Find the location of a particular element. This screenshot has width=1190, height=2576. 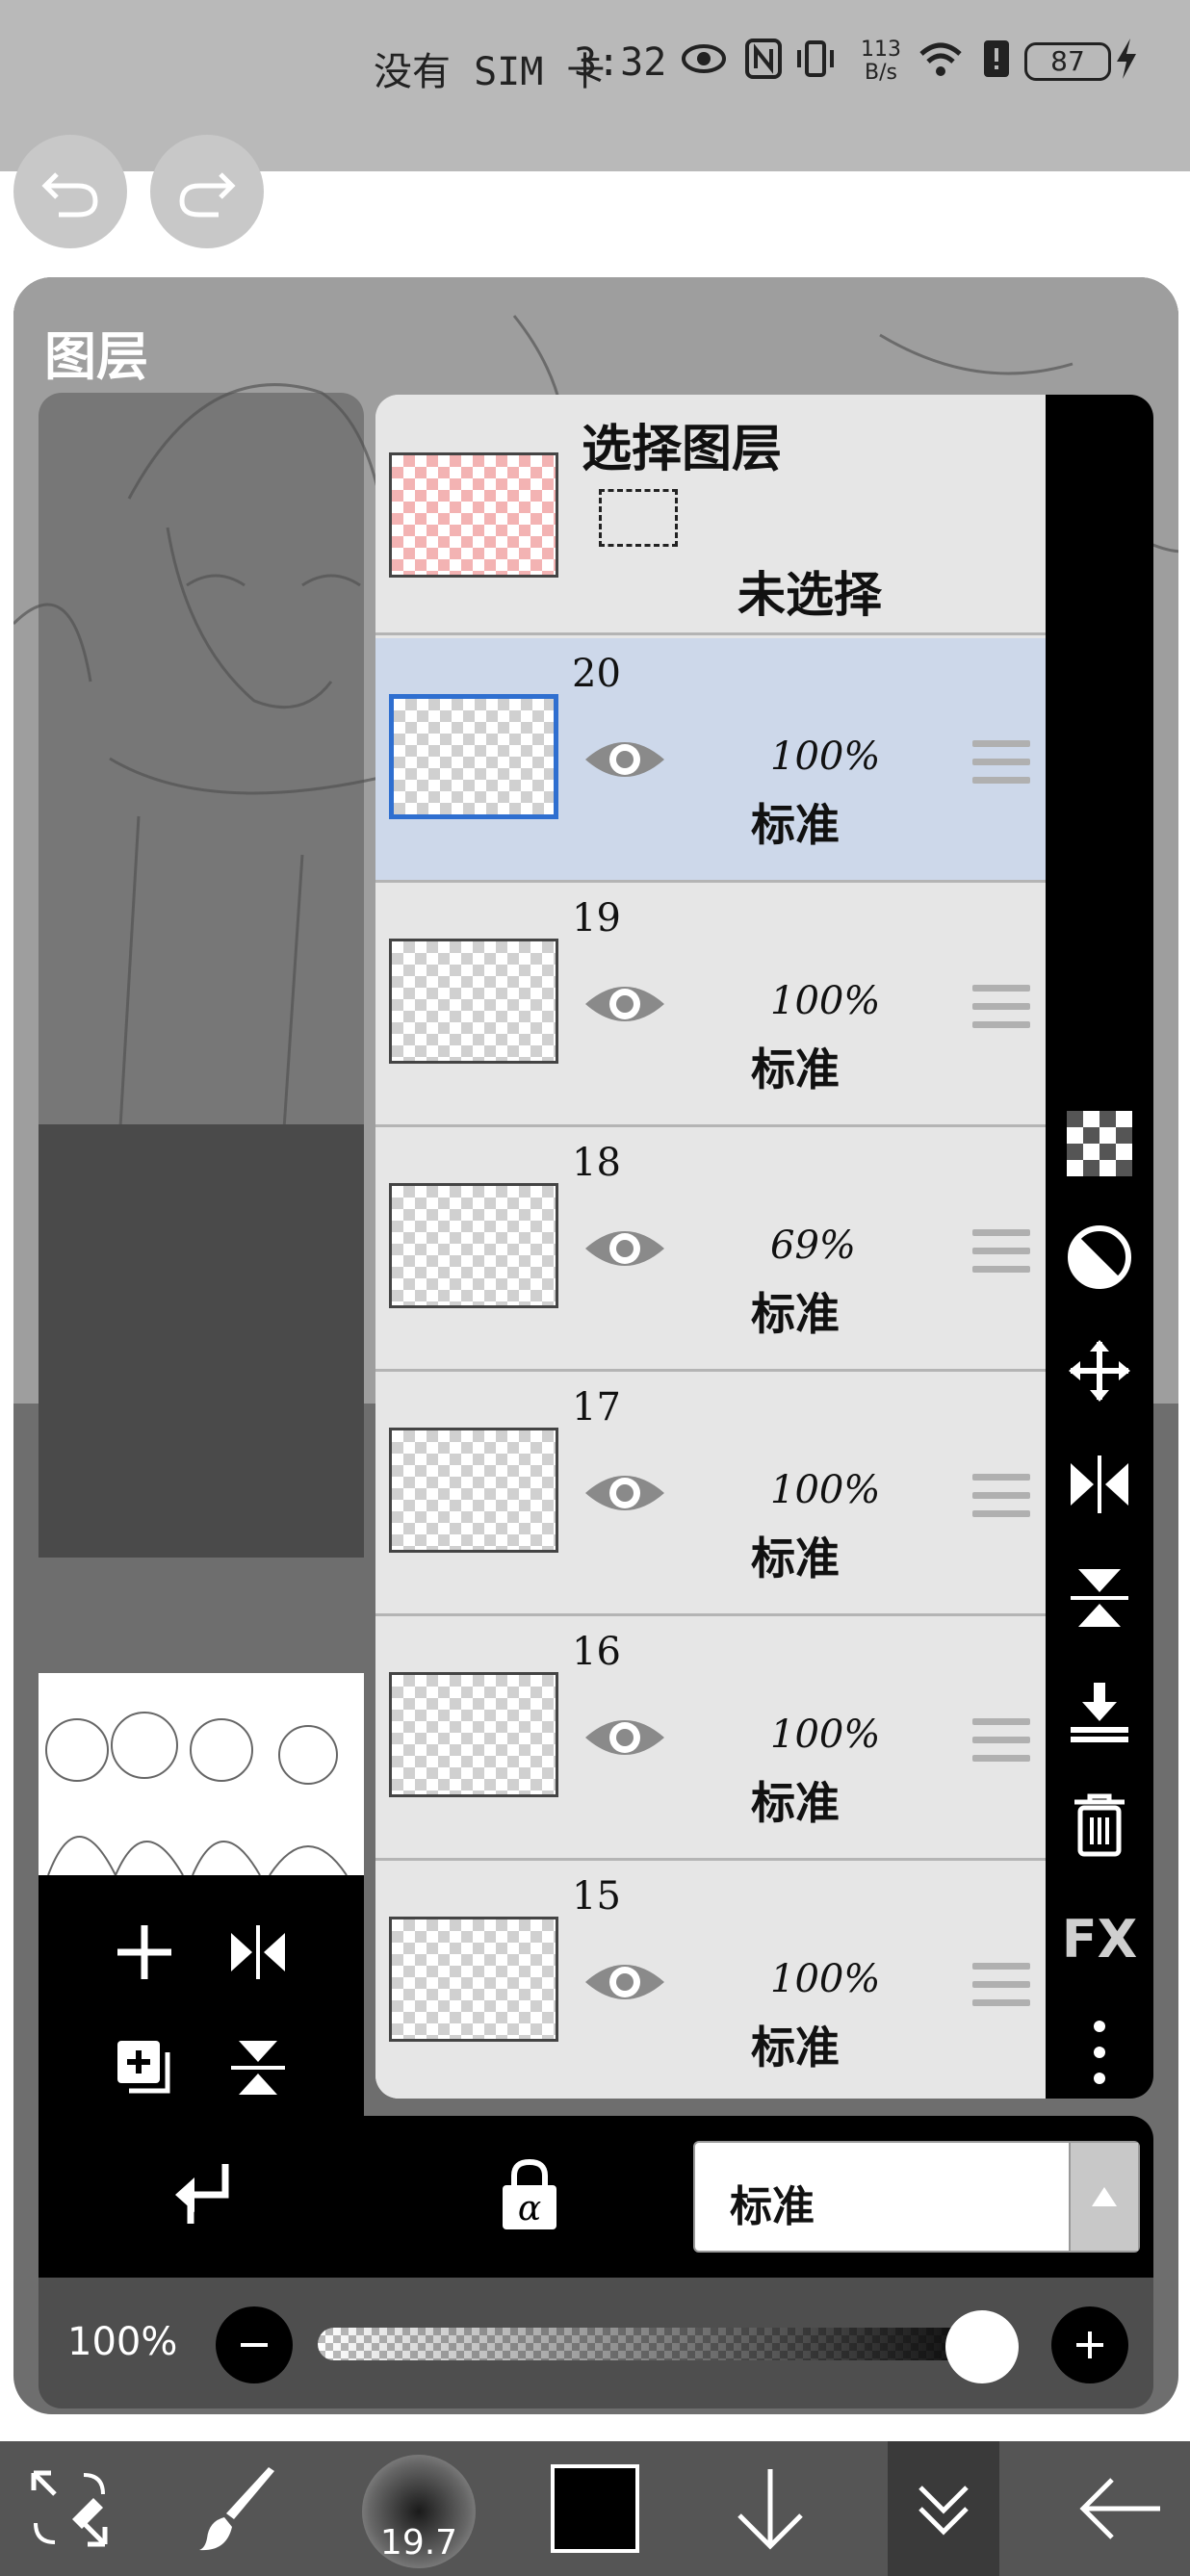

color-picker-button is located at coordinates (595, 2508).